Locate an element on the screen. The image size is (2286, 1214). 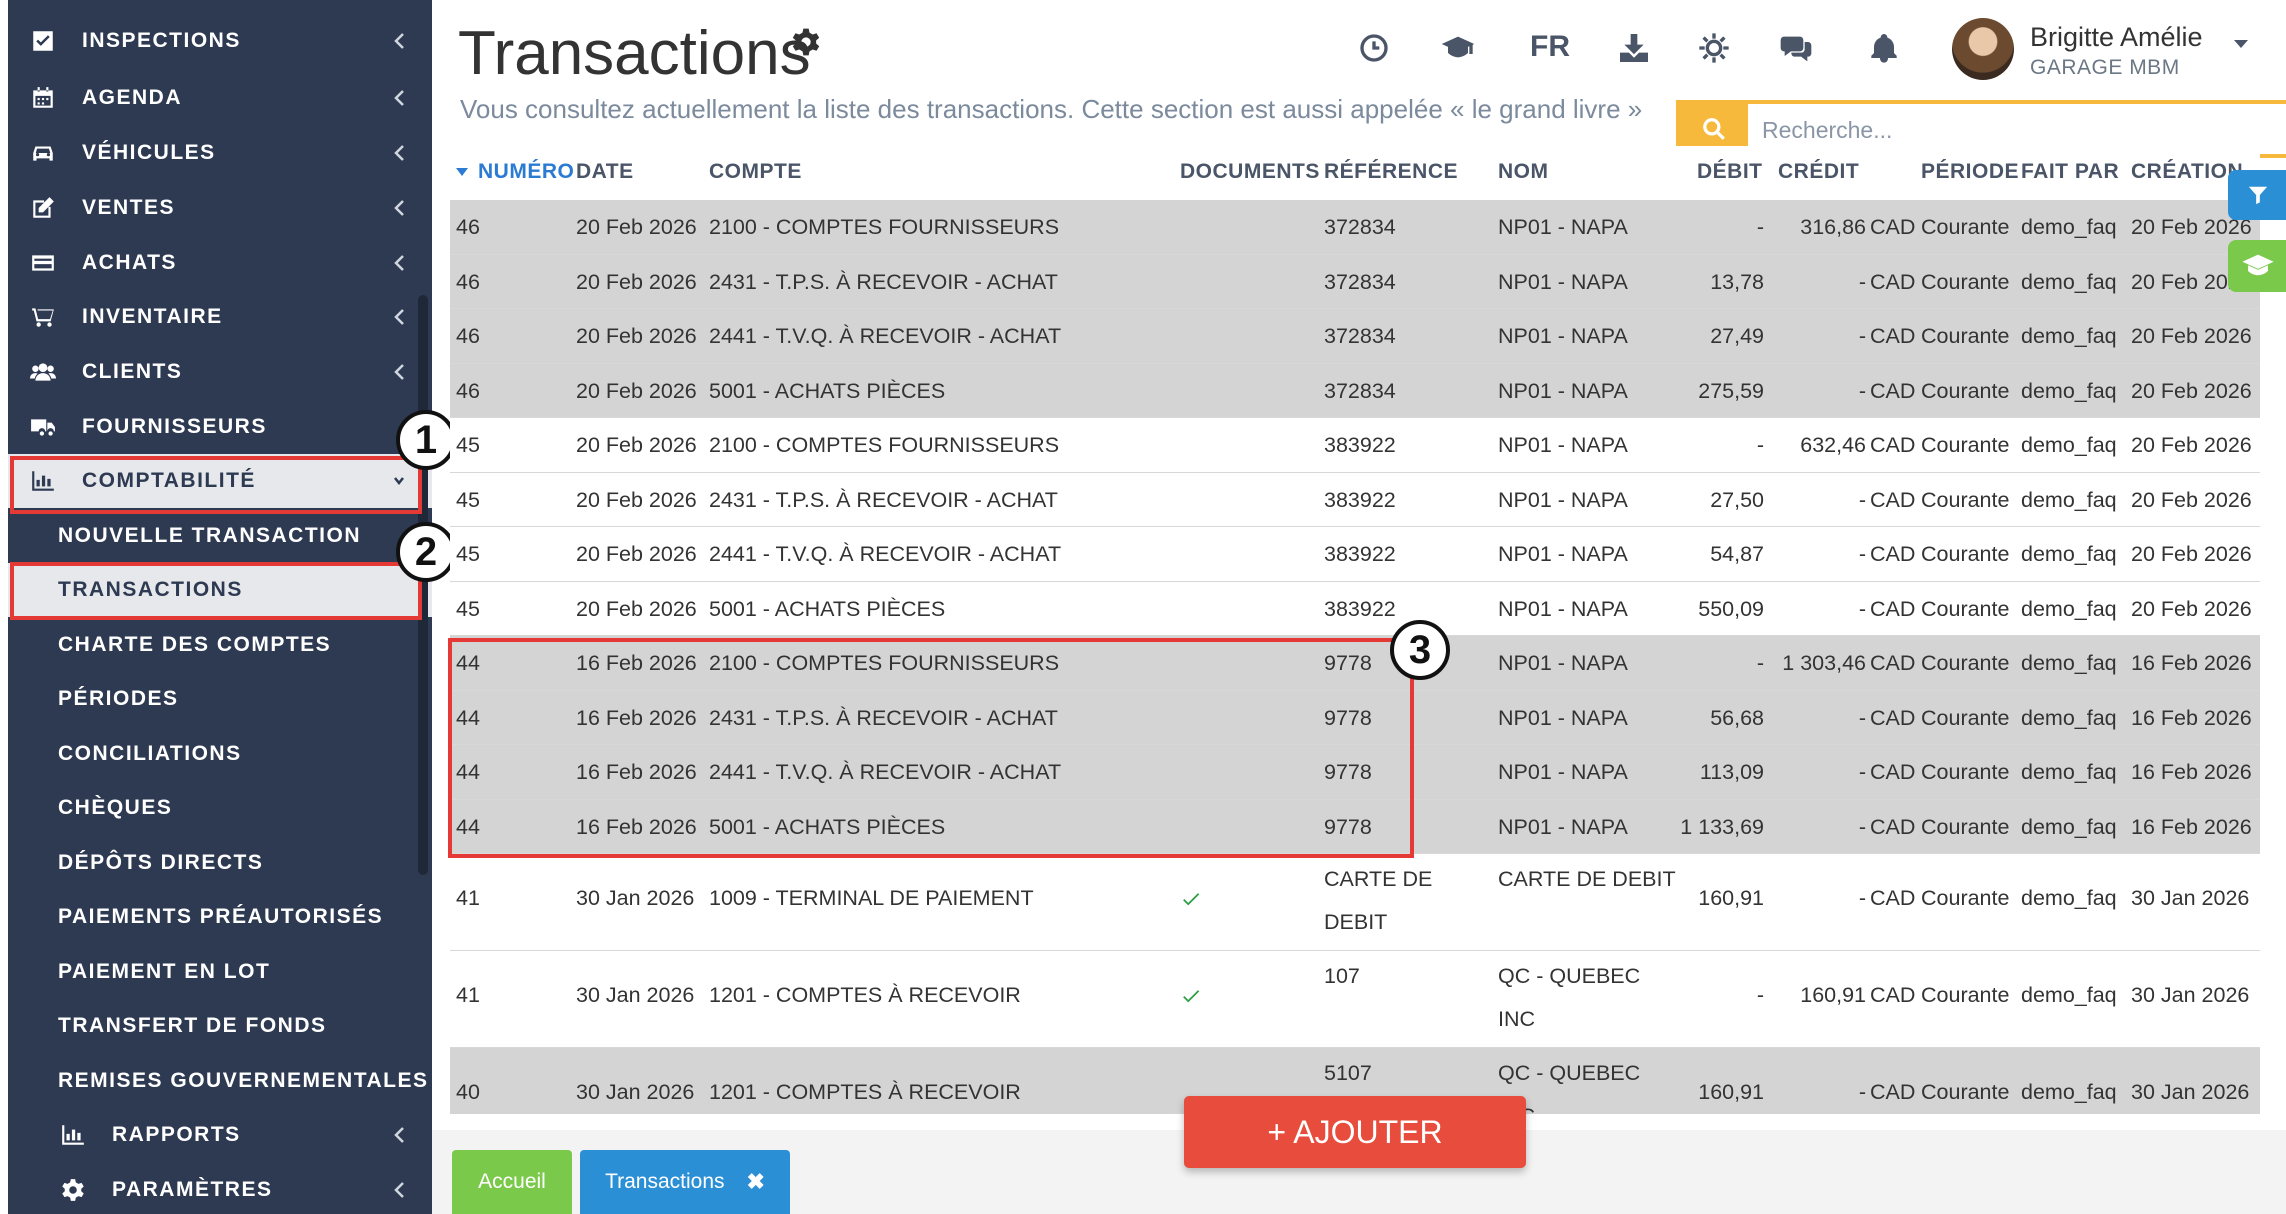
bell-icon is located at coordinates (1884, 48).